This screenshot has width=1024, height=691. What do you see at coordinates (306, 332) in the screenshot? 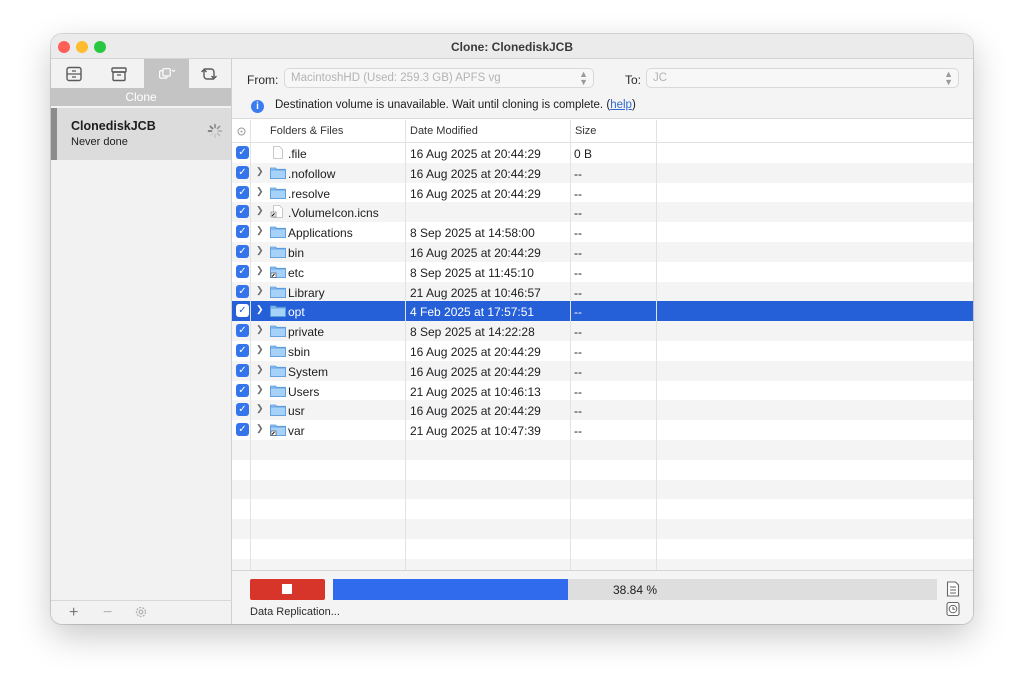
I see `file-name: private` at bounding box center [306, 332].